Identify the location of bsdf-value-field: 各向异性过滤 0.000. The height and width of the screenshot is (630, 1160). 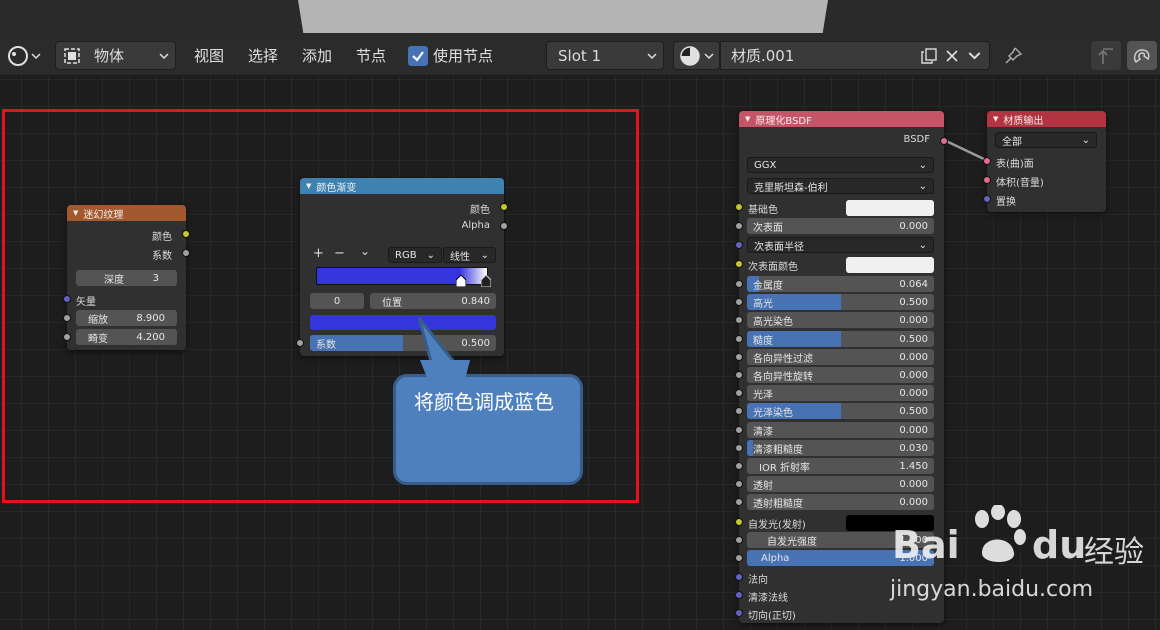
(840, 357).